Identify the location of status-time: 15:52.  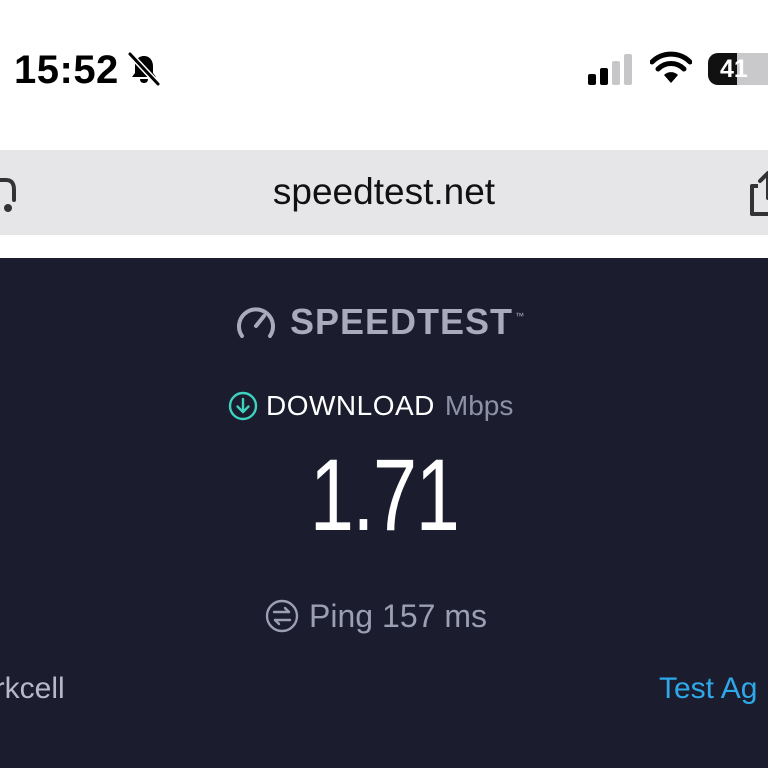
(66, 70).